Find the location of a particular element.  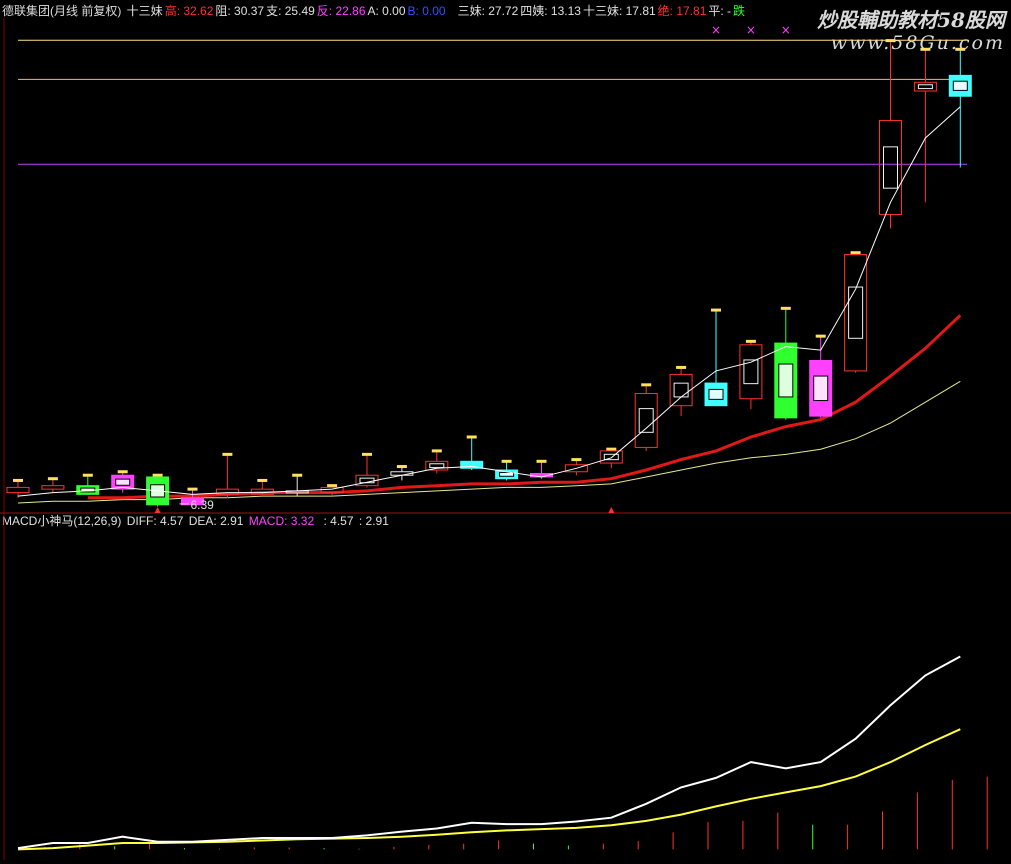

cross-marker-20: × is located at coordinates (716, 30).